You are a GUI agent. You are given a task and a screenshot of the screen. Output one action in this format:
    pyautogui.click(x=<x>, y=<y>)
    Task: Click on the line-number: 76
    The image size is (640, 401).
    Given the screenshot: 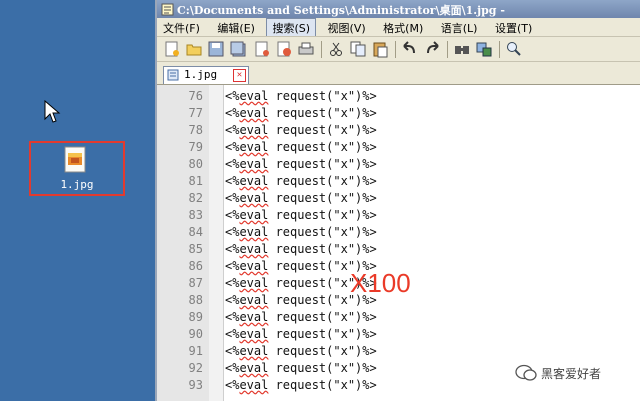 What is the action you would take?
    pyautogui.click(x=195, y=96)
    